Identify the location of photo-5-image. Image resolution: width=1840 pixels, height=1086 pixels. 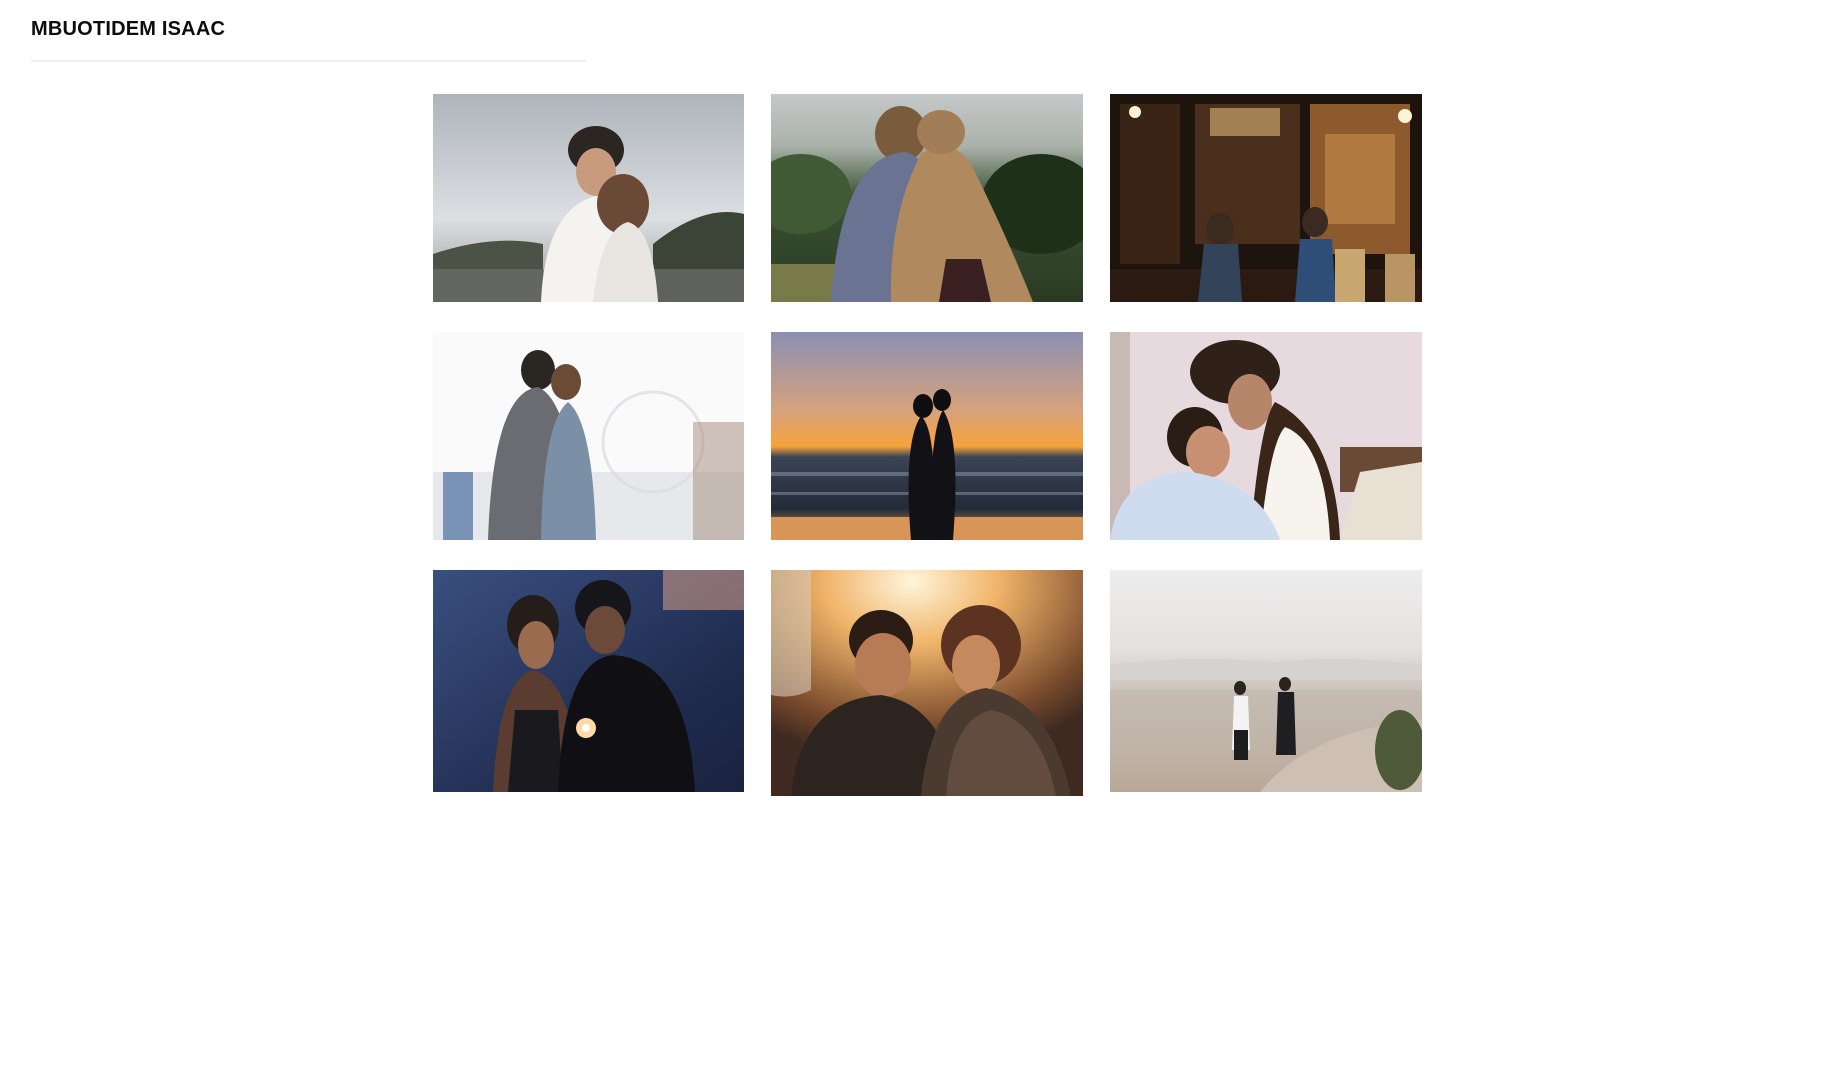
(927, 436).